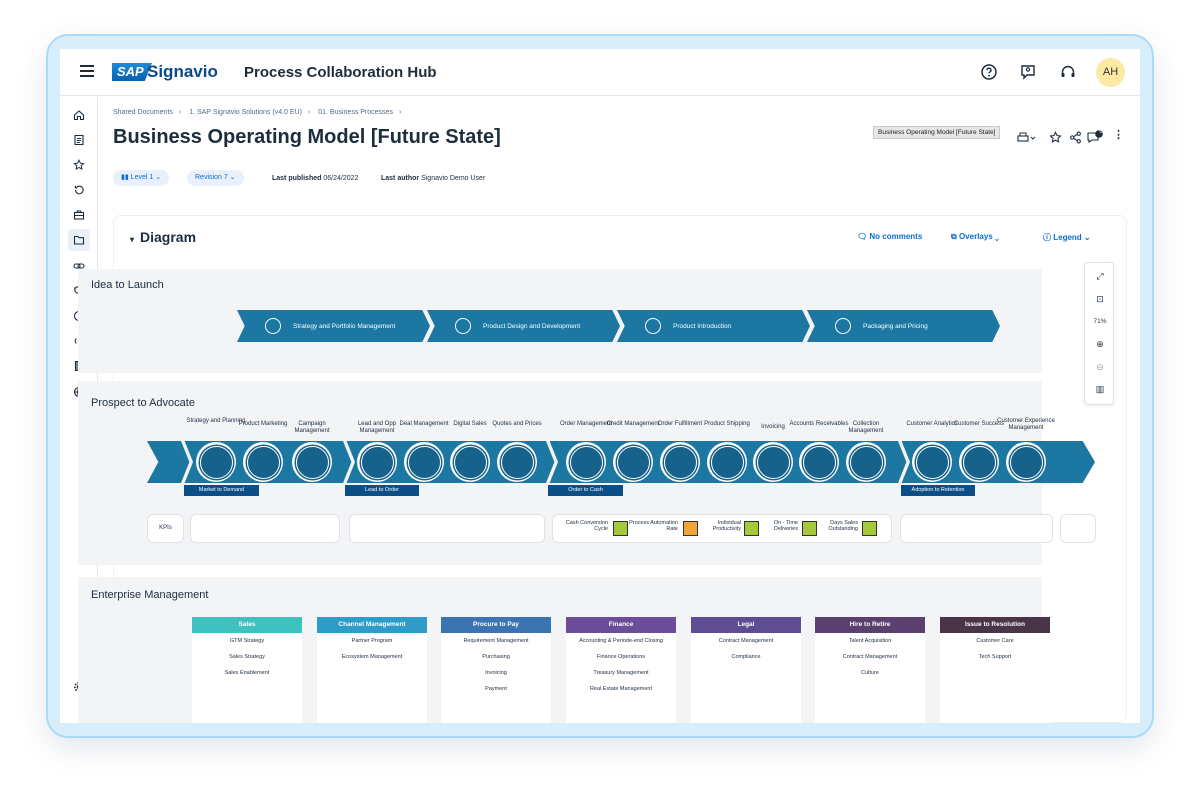 This screenshot has width=1200, height=795. Describe the element at coordinates (586, 462) in the screenshot. I see `process-icon-cart` at that location.